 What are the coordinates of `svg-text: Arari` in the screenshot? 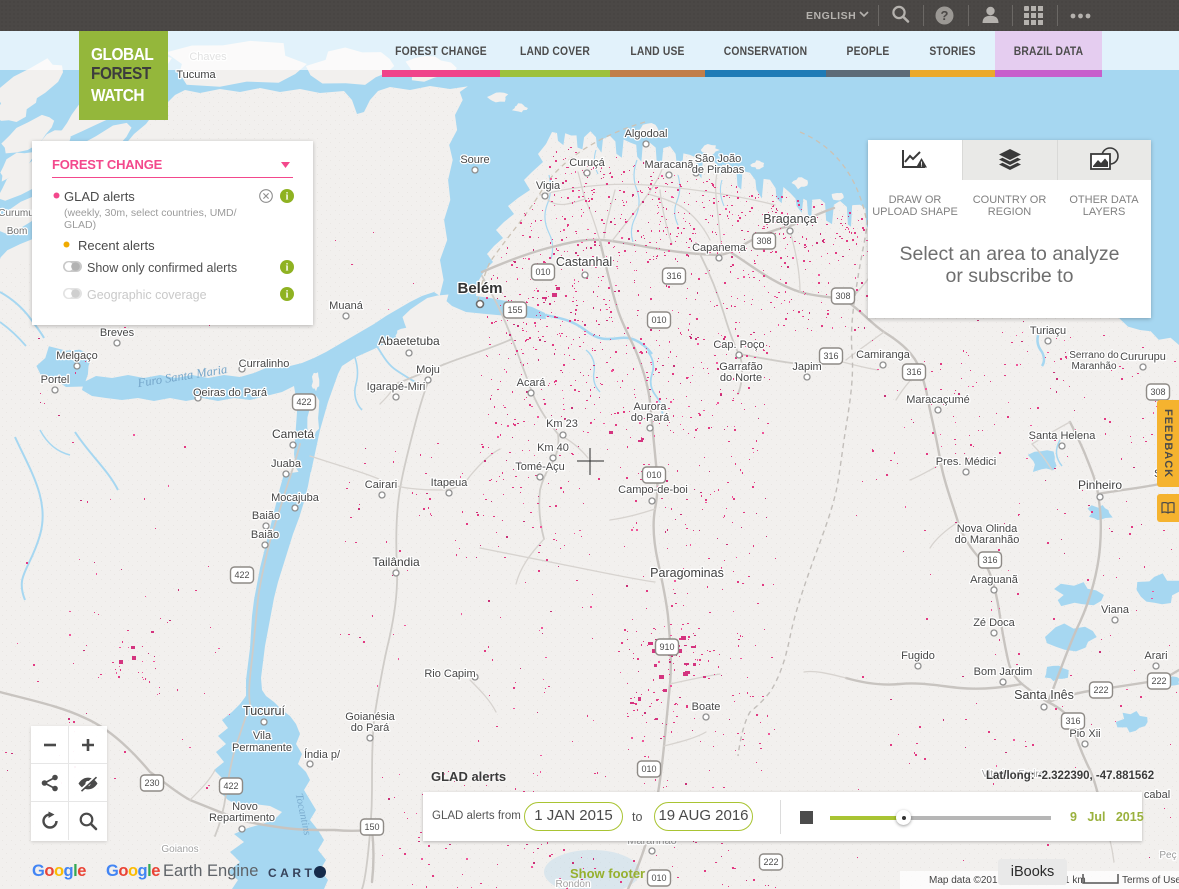 It's located at (1155, 656).